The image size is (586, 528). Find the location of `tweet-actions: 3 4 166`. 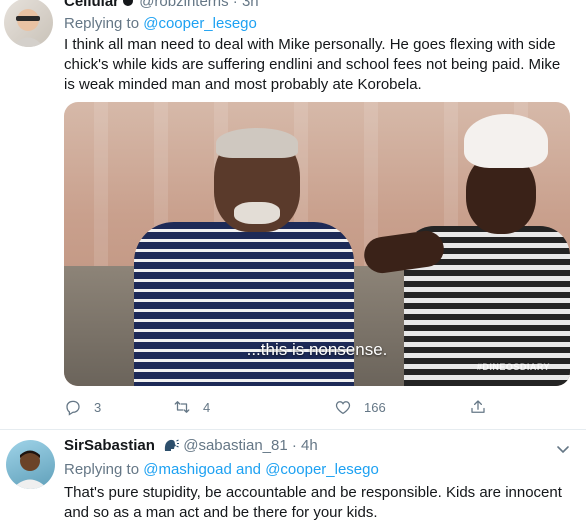

tweet-actions: 3 4 166 is located at coordinates (284, 408).